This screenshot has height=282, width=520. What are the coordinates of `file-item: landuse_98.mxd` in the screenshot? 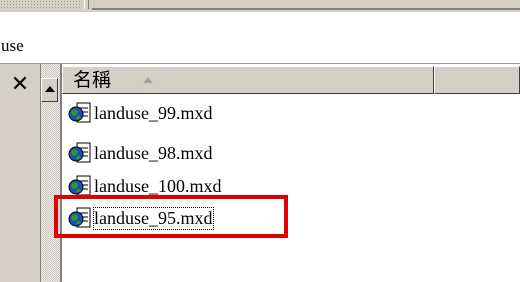 It's located at (140, 153).